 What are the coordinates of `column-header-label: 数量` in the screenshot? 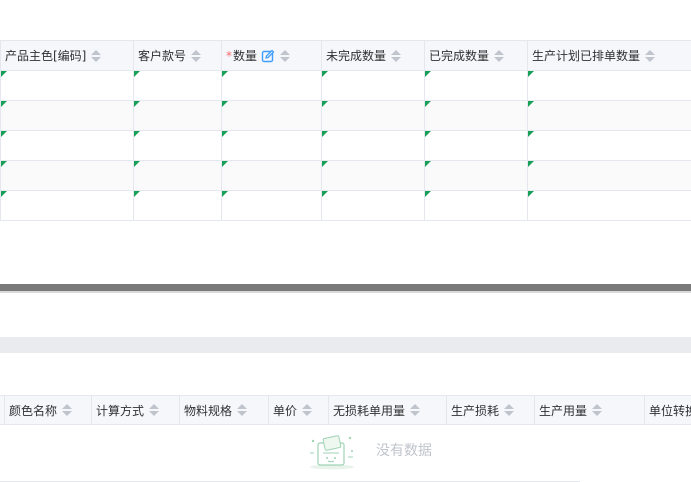 It's located at (245, 56).